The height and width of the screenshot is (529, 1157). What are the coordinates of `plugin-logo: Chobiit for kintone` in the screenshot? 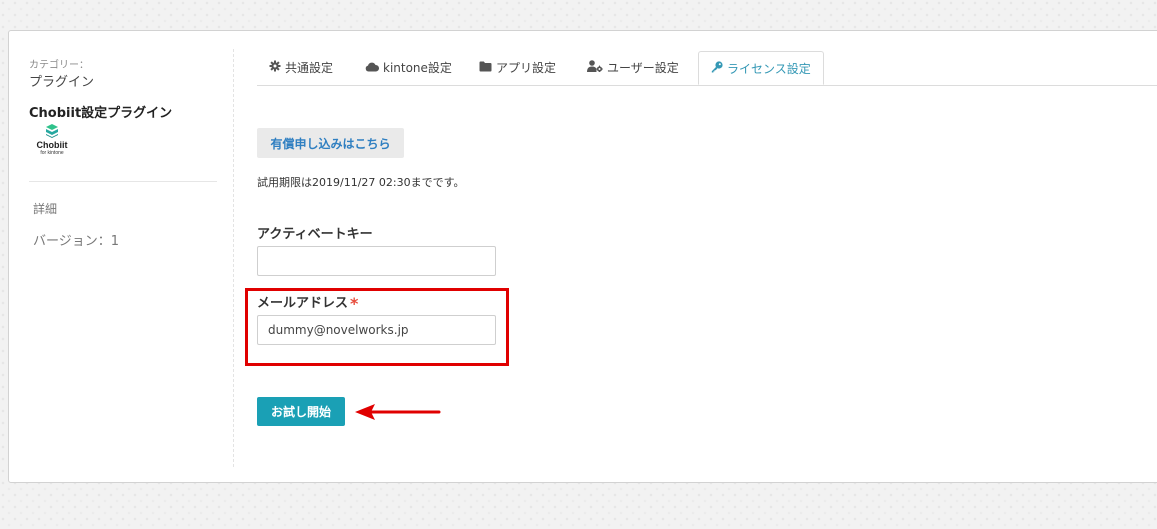 It's located at (52, 143).